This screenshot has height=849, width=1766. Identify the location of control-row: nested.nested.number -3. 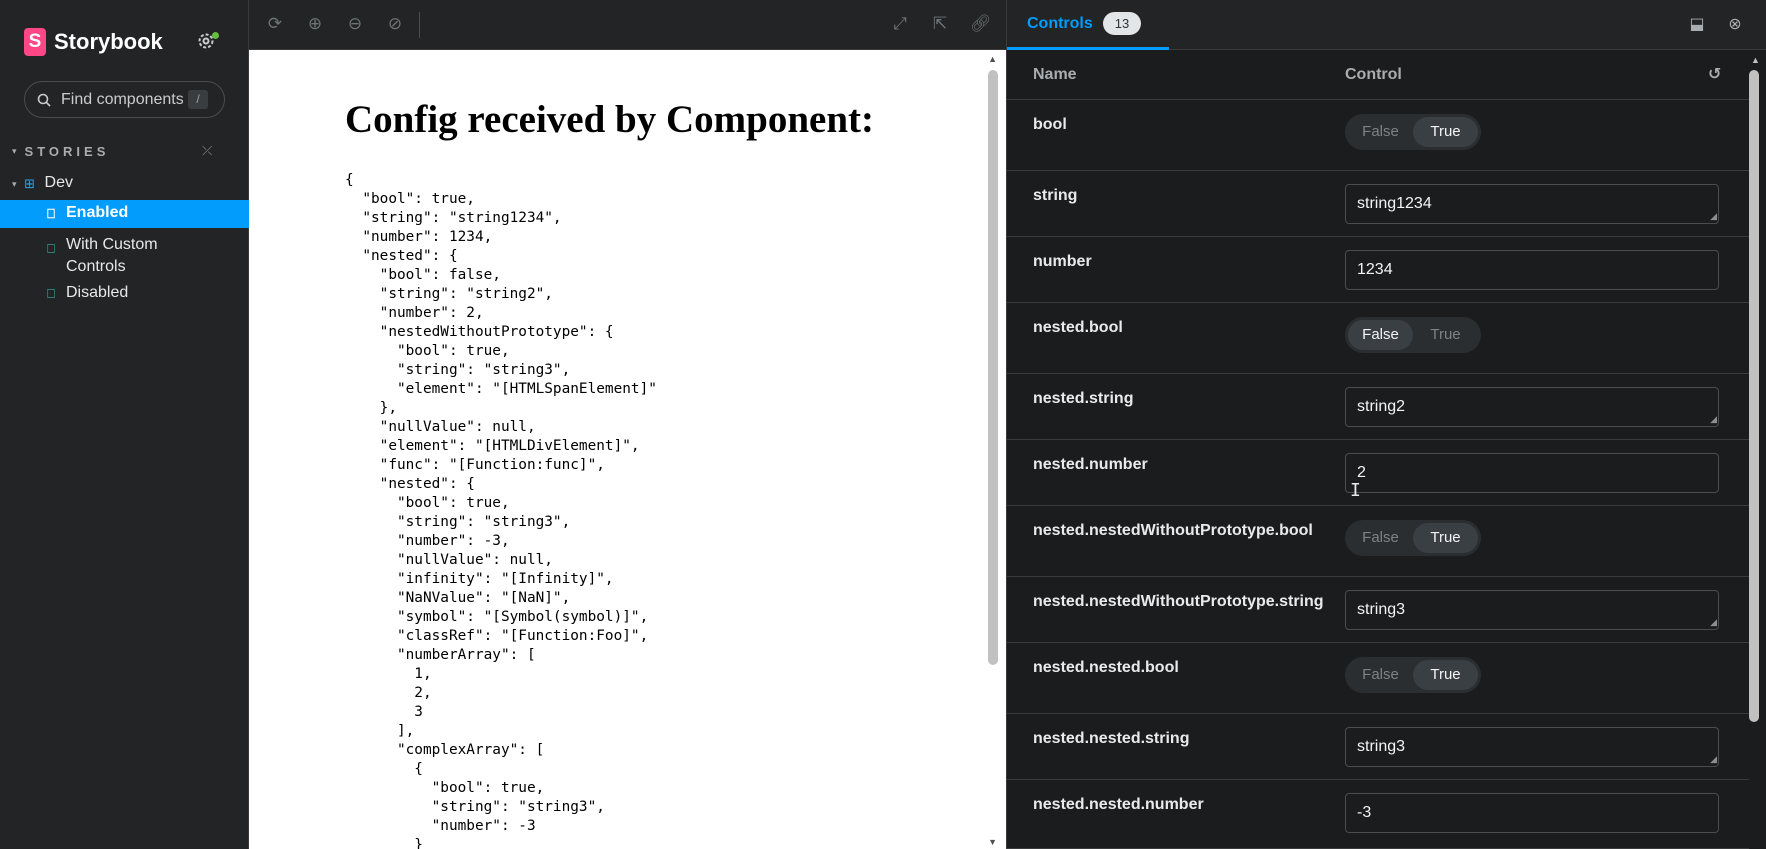
(1378, 814).